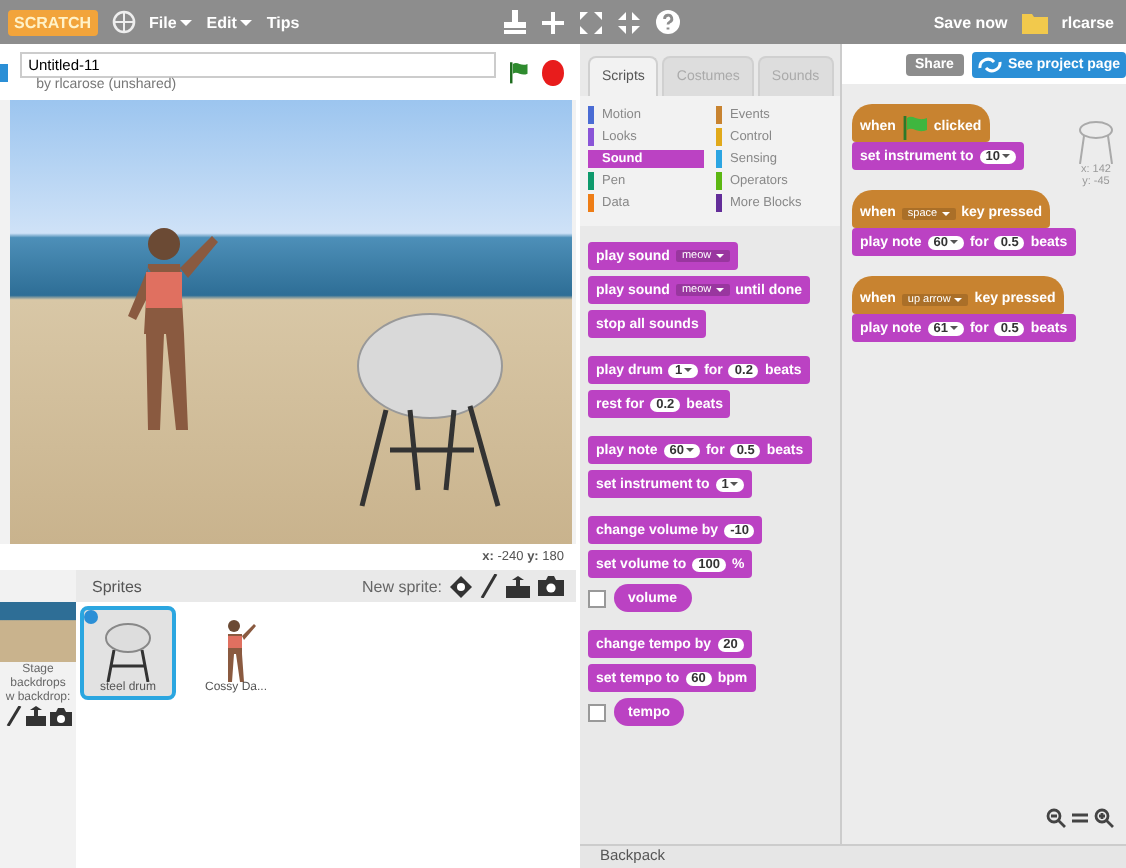 The image size is (1126, 868). I want to click on steel-drum-icon, so click(128, 652).